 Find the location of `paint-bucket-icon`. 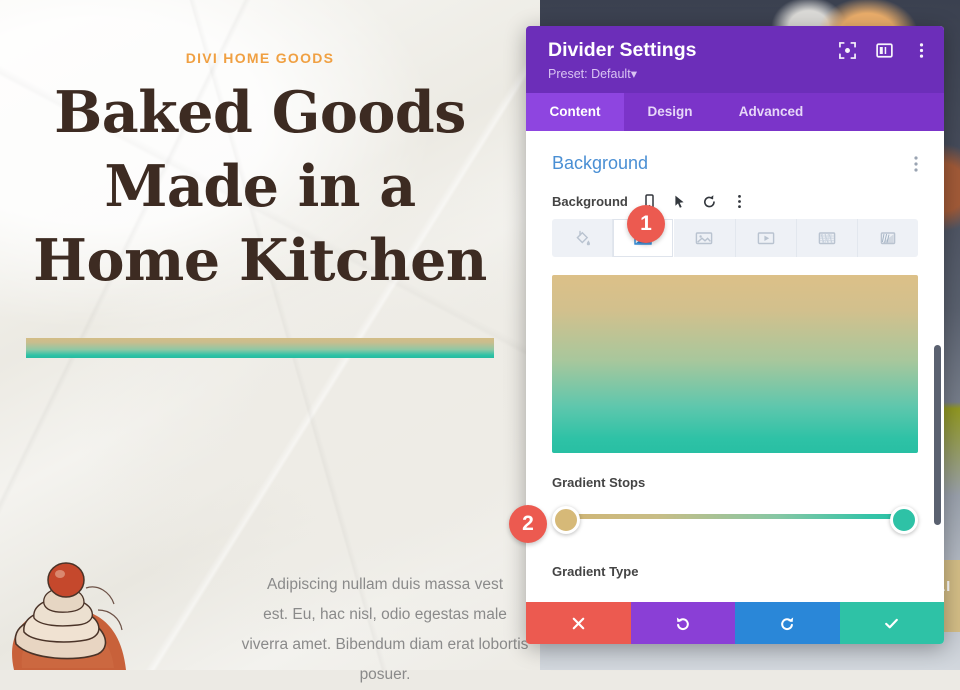

paint-bucket-icon is located at coordinates (582, 237).